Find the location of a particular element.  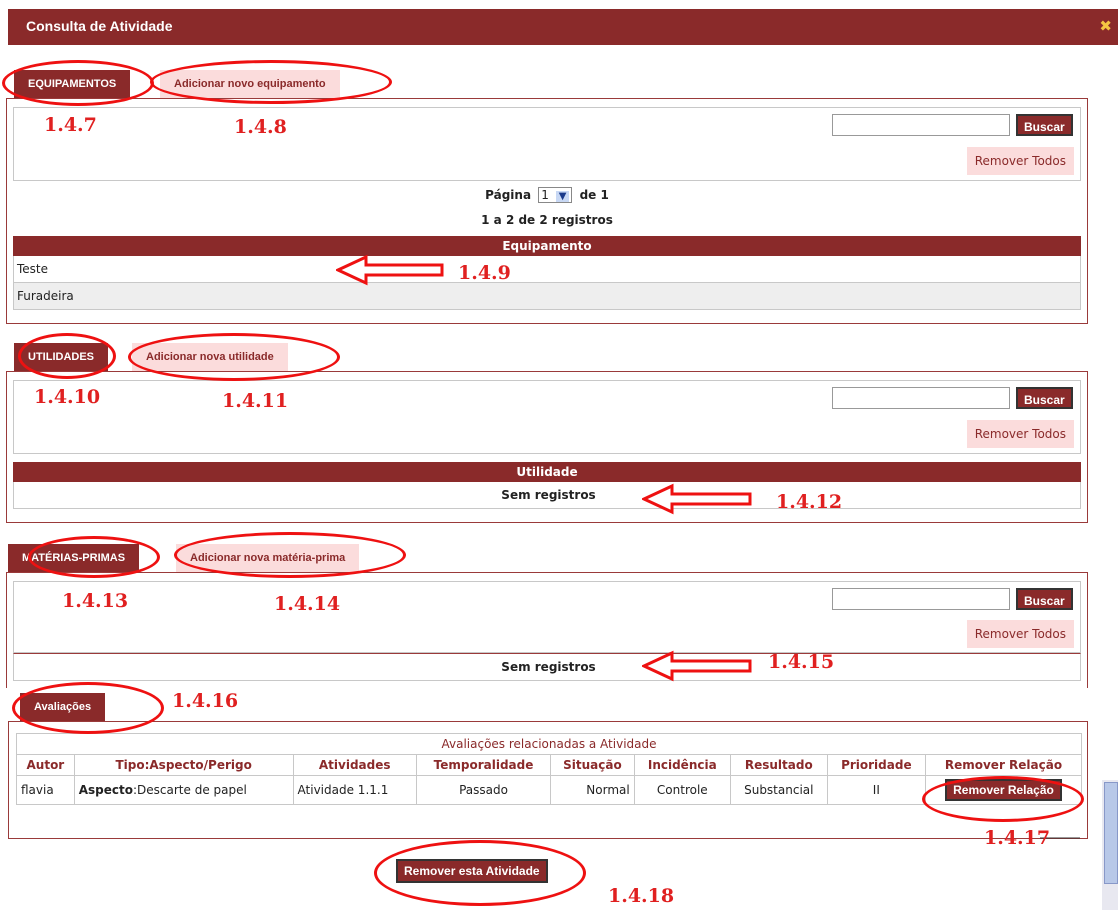

tipo-bold: Aspecto is located at coordinates (105, 790).